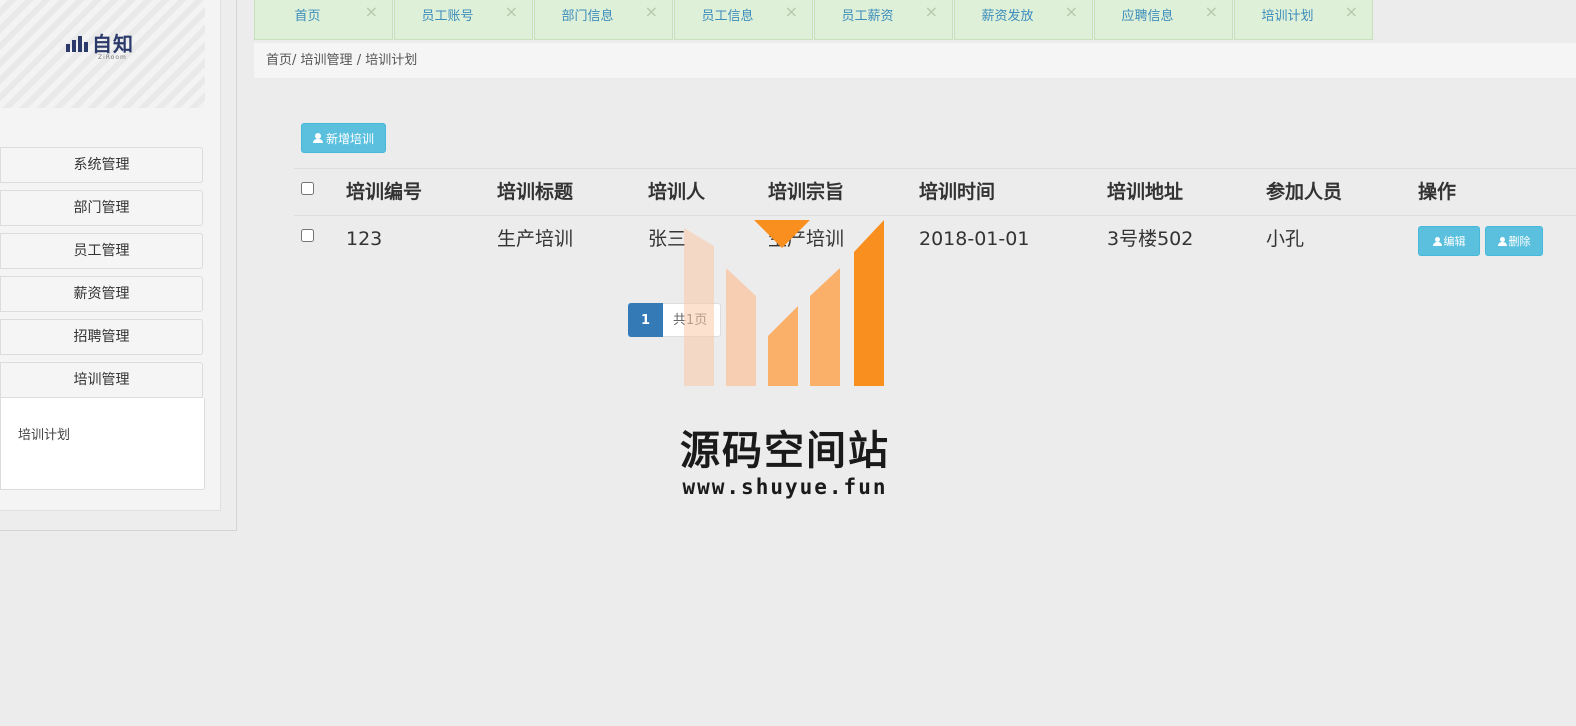  What do you see at coordinates (77, 44) in the screenshot?
I see `logo-bars-icon` at bounding box center [77, 44].